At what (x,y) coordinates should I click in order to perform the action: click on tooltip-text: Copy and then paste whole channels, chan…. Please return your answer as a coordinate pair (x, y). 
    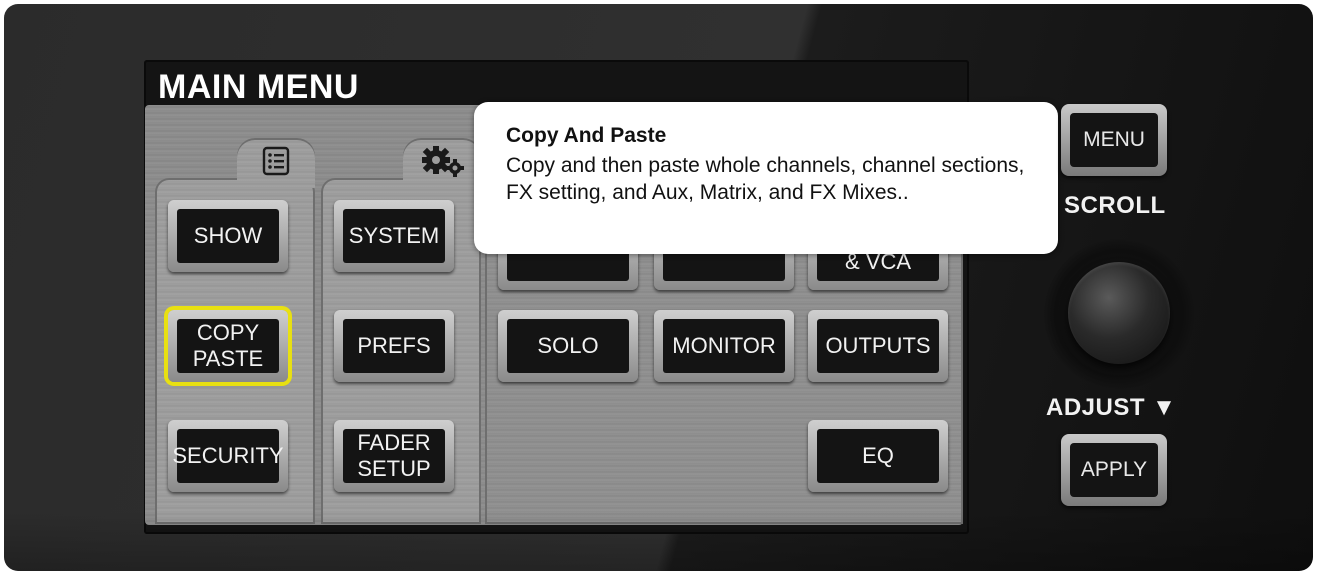
    Looking at the image, I should click on (765, 179).